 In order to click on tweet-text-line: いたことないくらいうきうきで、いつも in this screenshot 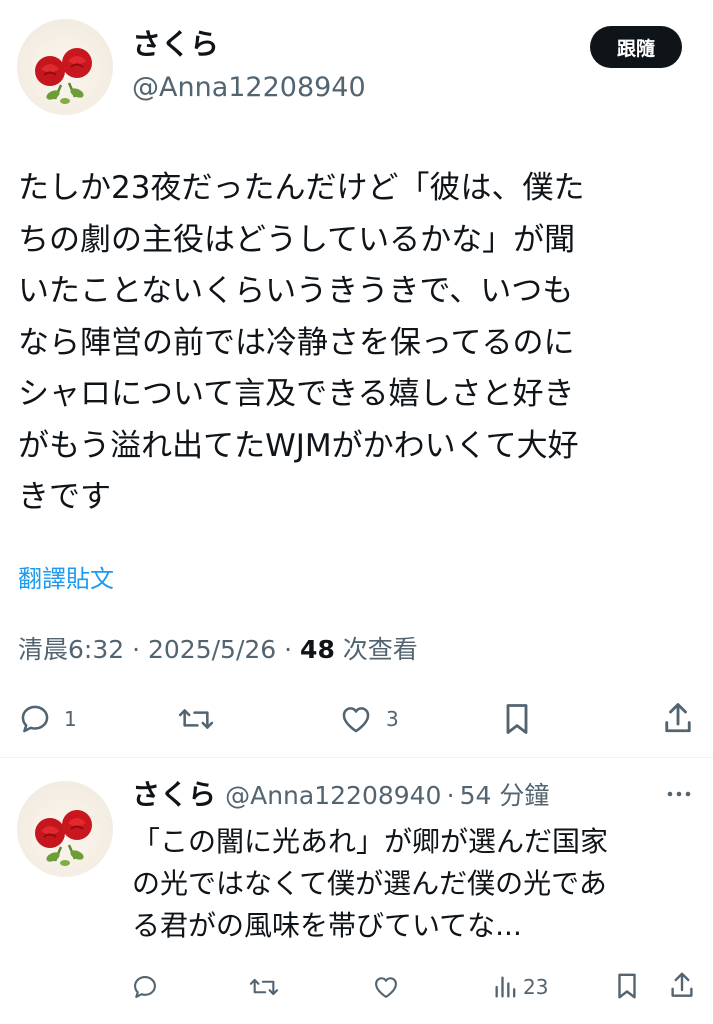, I will do `click(296, 291)`.